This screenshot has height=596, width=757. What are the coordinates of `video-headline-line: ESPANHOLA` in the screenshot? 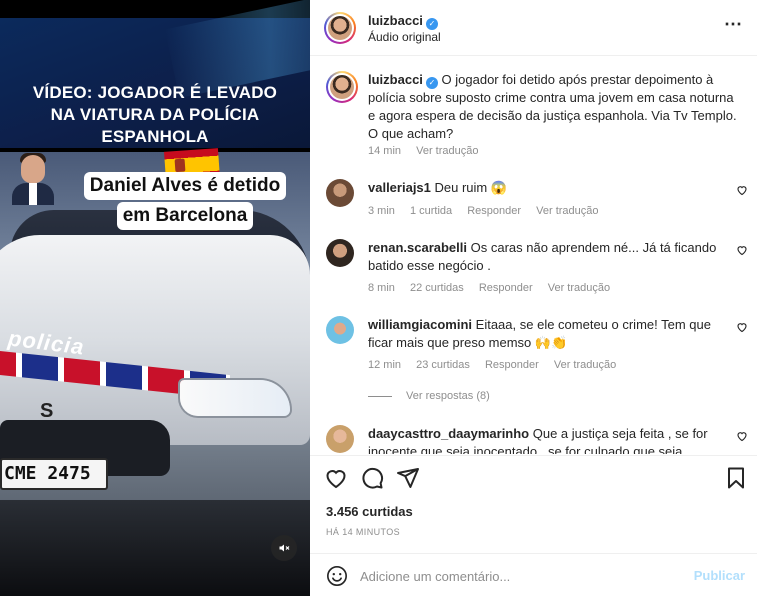 It's located at (155, 136).